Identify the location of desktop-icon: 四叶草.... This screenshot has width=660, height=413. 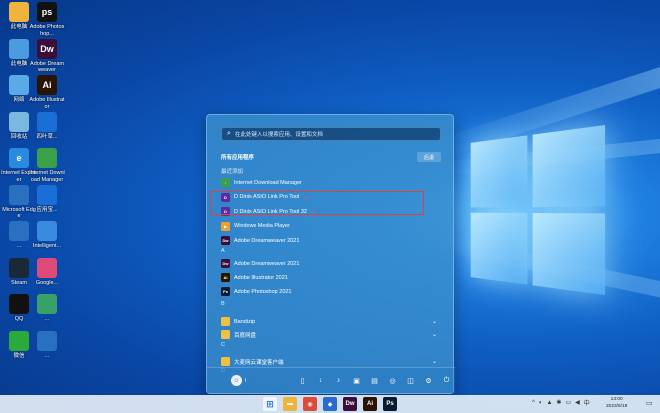
(47, 126).